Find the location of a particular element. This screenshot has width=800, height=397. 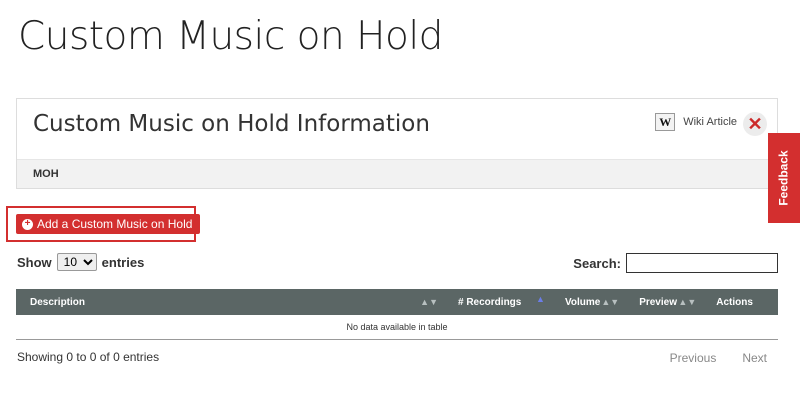

add-button-label: Add a Custom Music on Hold is located at coordinates (115, 224).